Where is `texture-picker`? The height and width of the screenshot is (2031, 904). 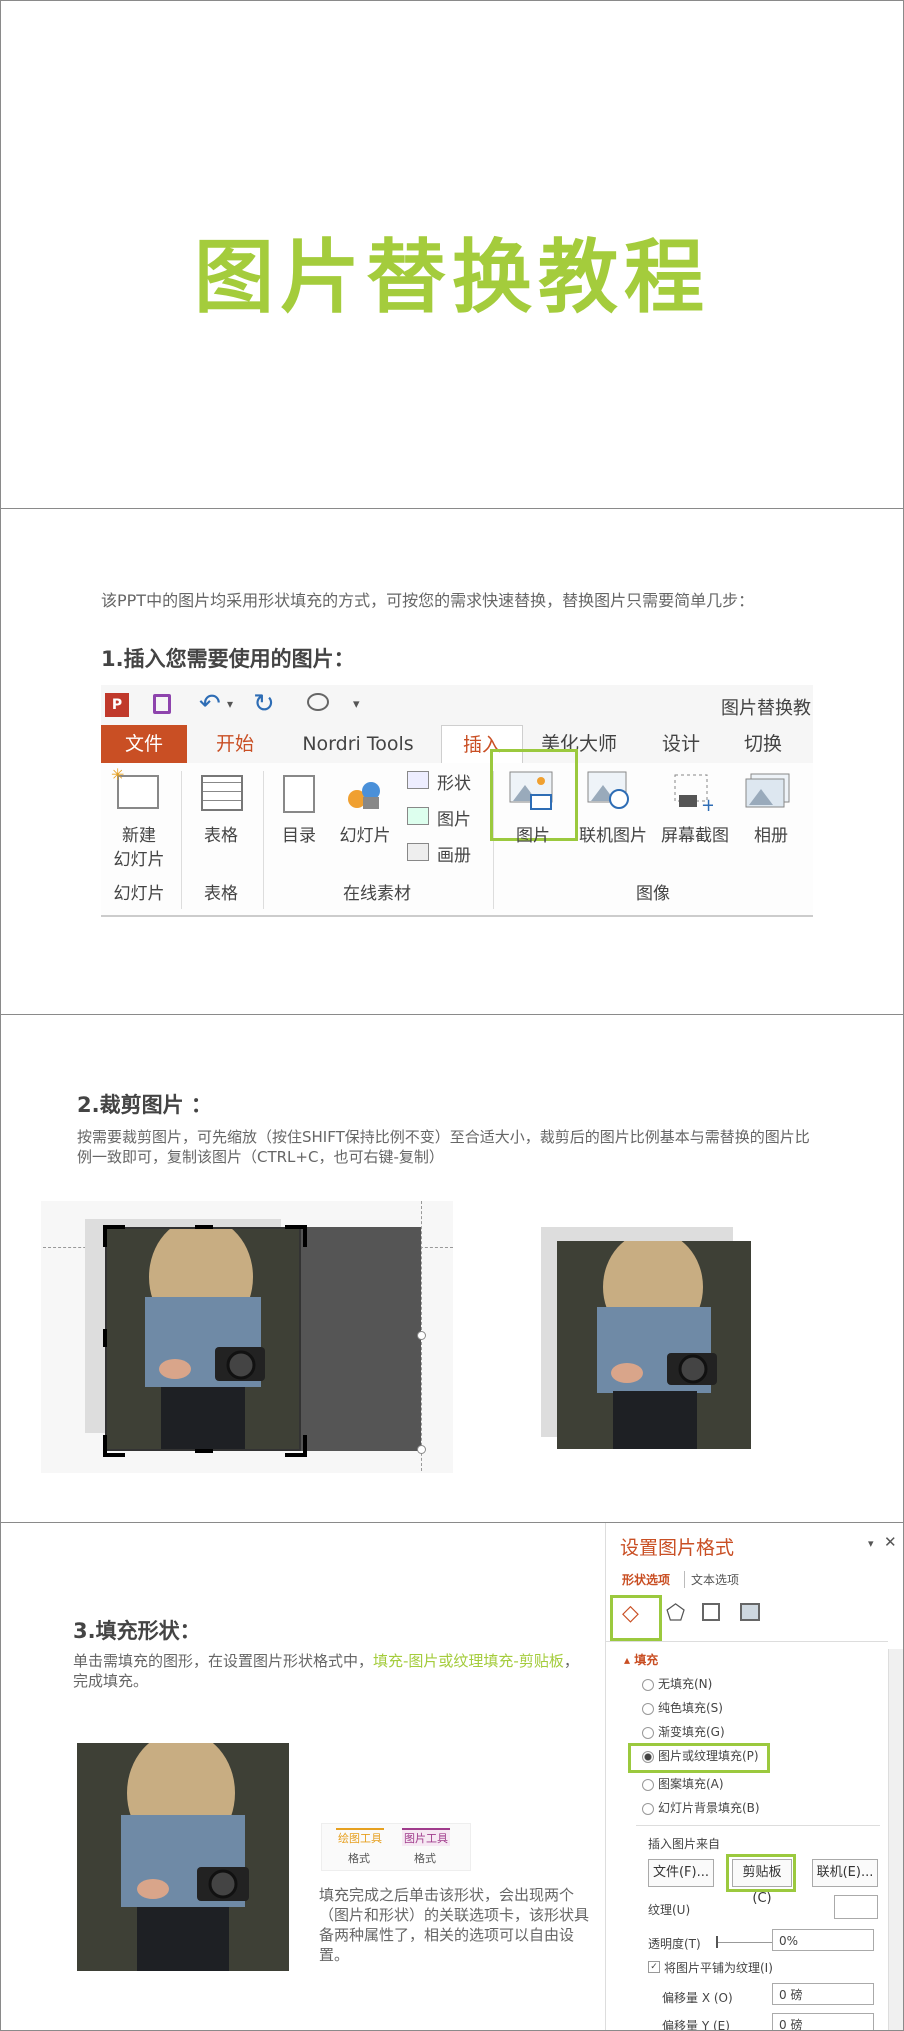
texture-picker is located at coordinates (856, 1907).